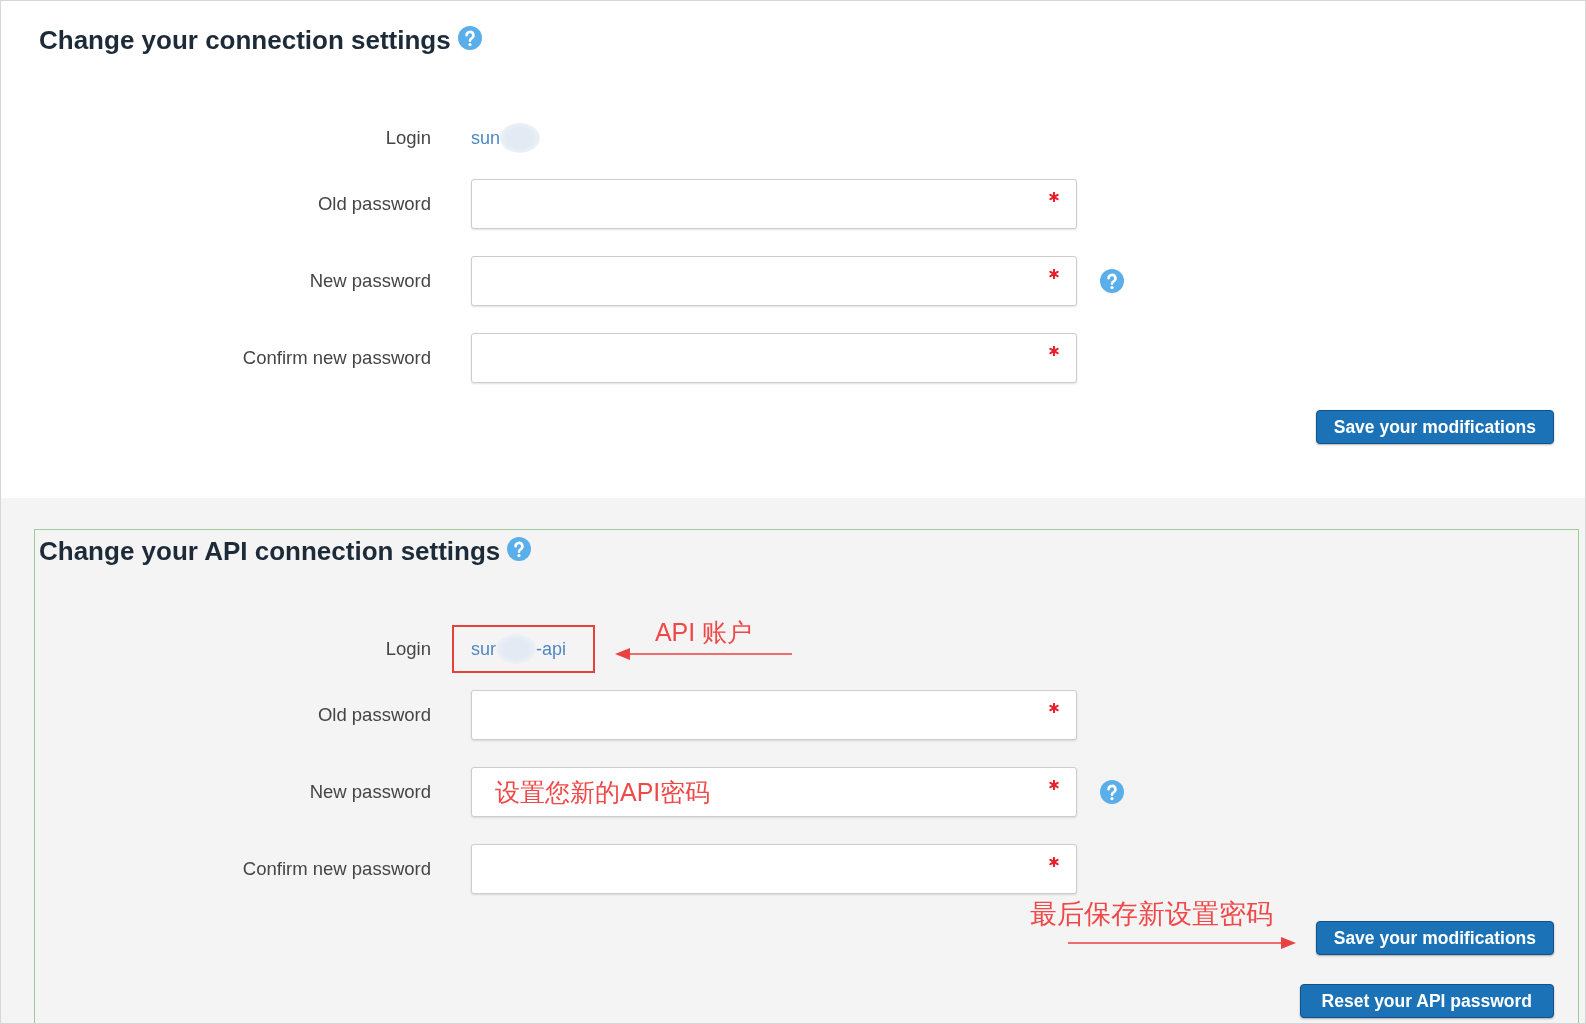  I want to click on annotation-text: 设置您新的API密码, so click(603, 792).